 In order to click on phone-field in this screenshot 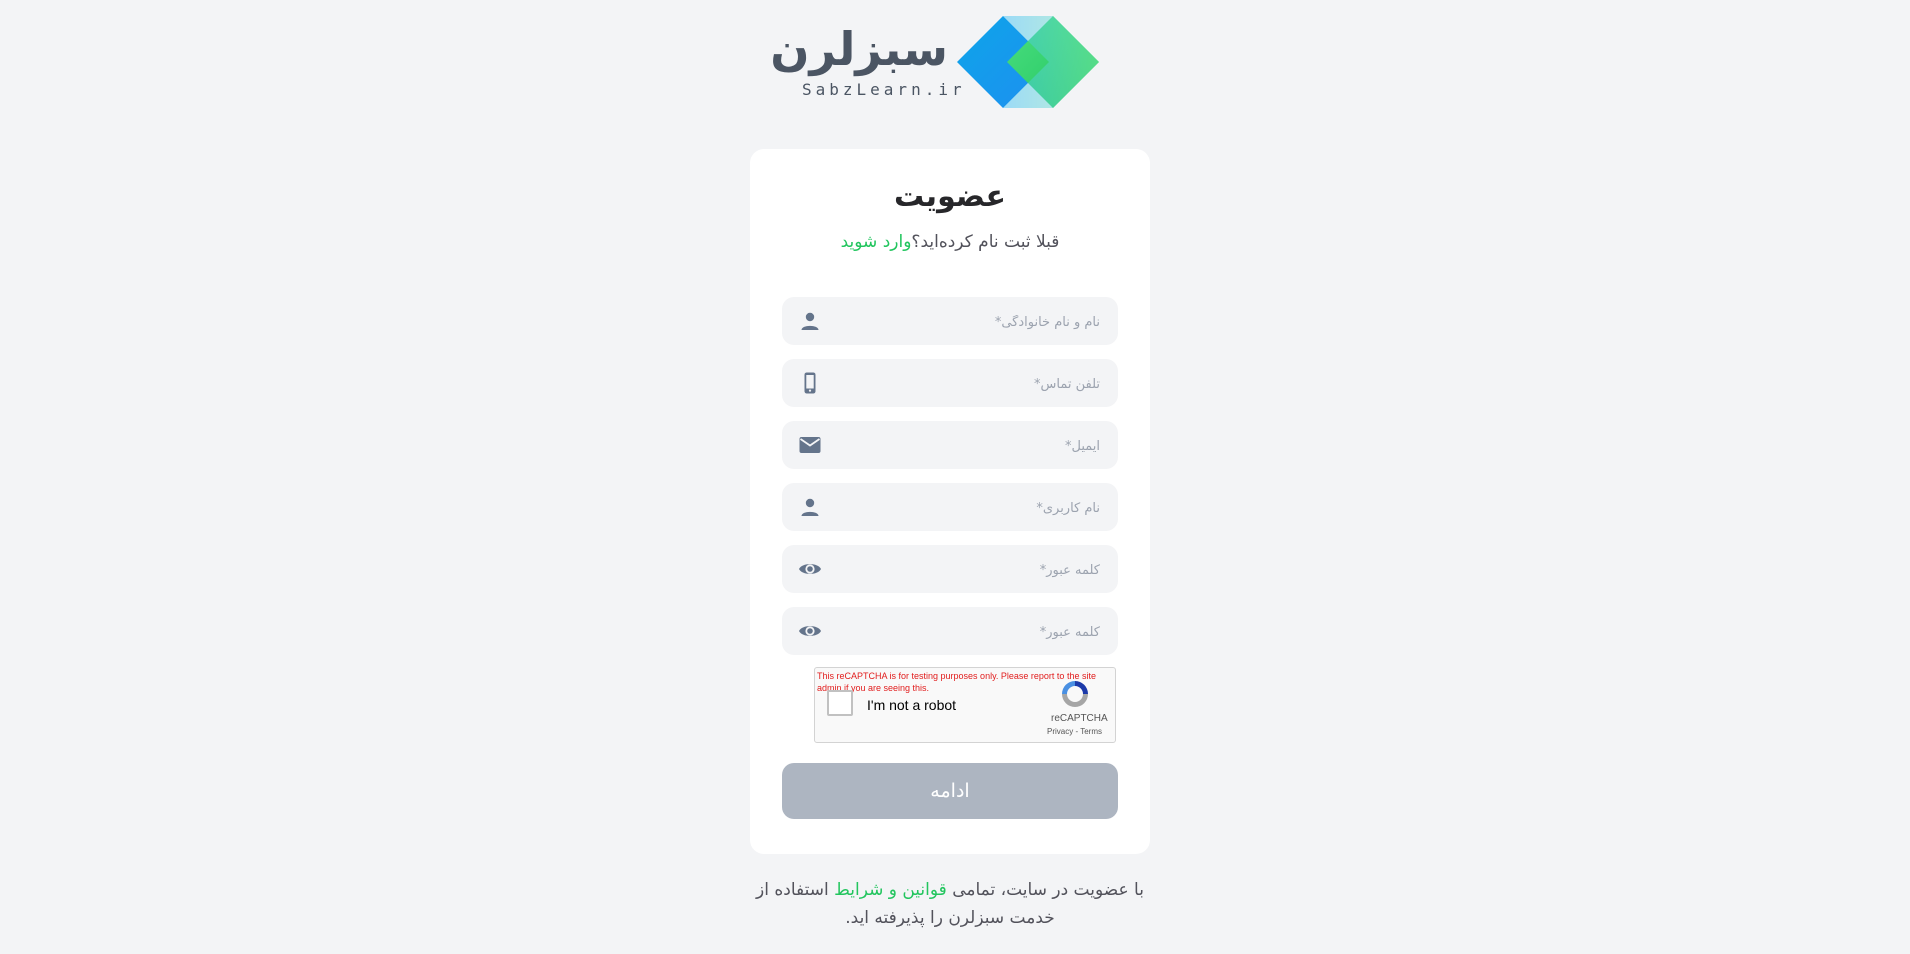, I will do `click(950, 384)`.